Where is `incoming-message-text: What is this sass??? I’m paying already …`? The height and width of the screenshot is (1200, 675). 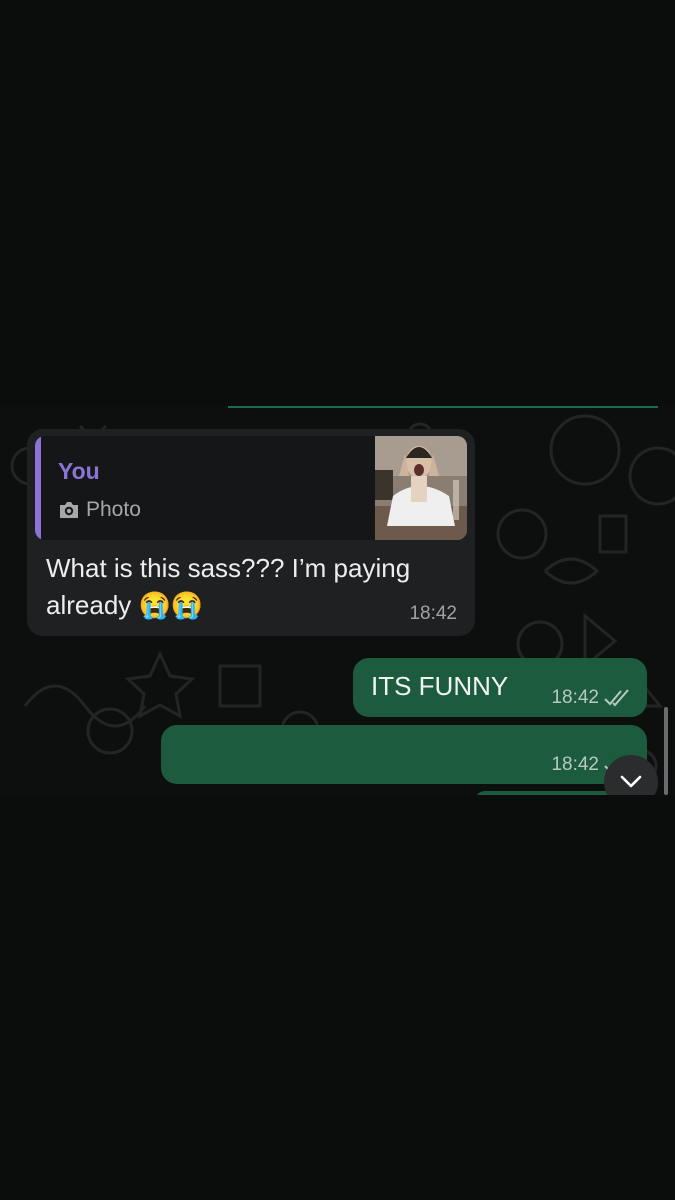
incoming-message-text: What is this sass??? I’m paying already … is located at coordinates (228, 586).